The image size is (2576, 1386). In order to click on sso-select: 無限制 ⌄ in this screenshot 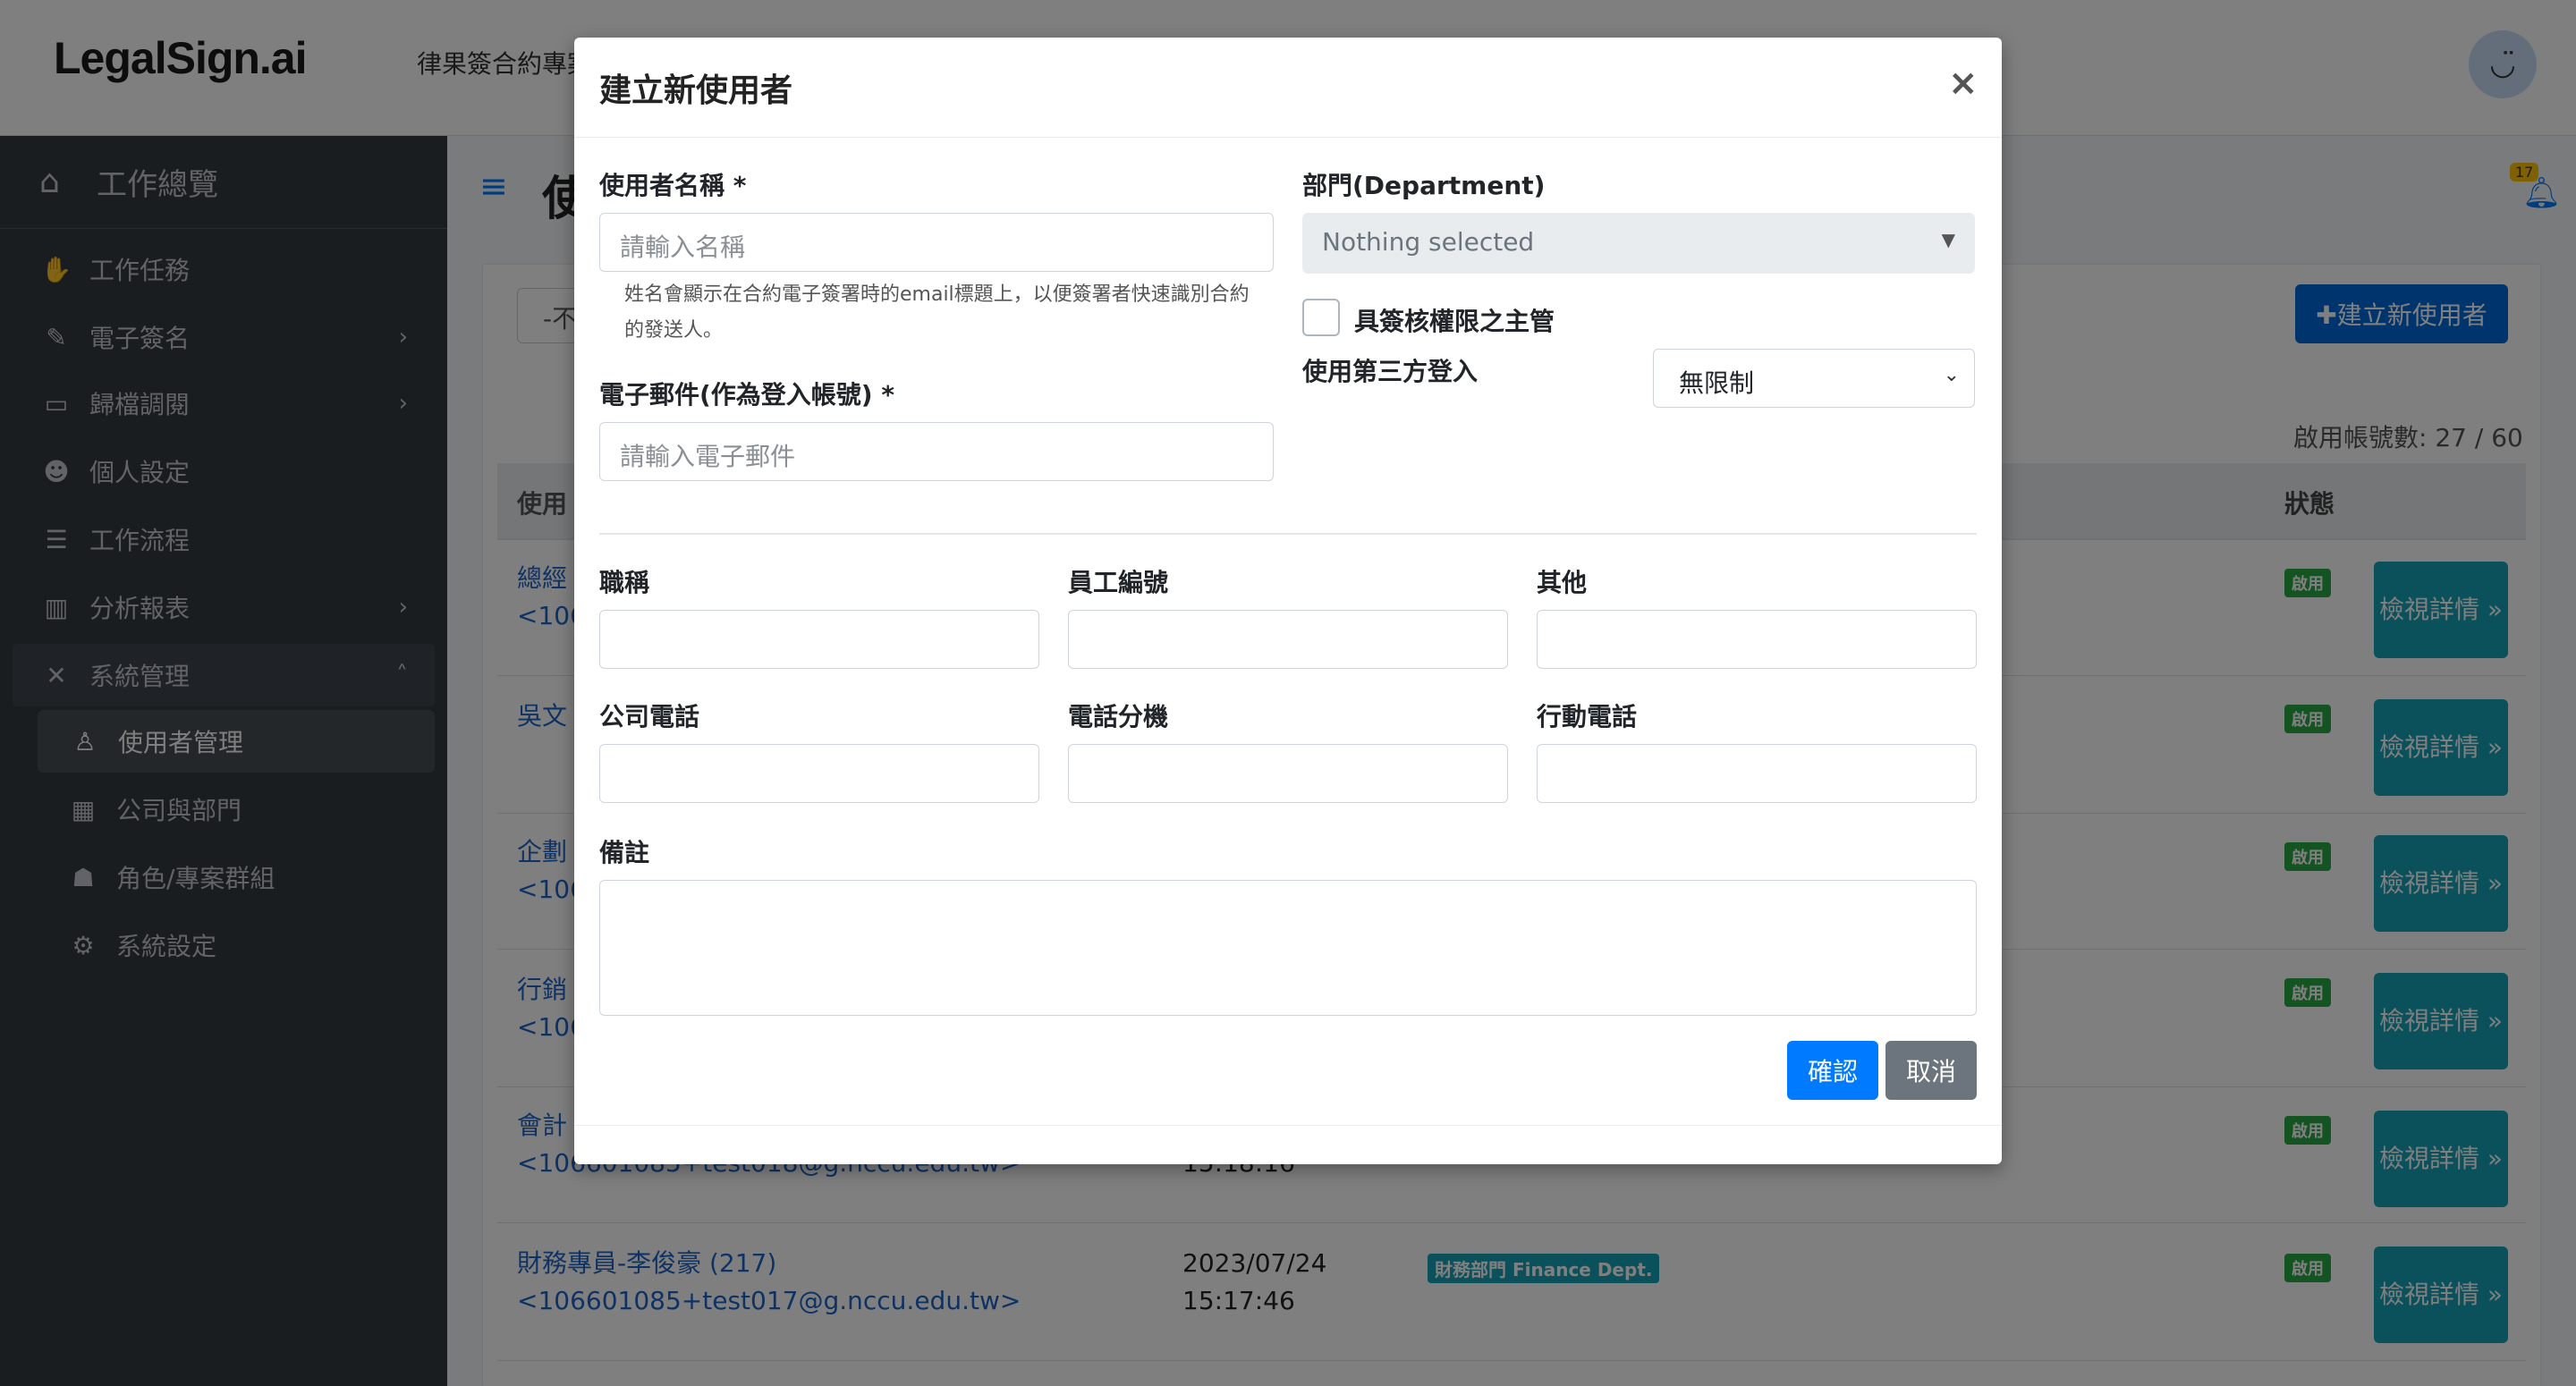, I will do `click(1814, 378)`.